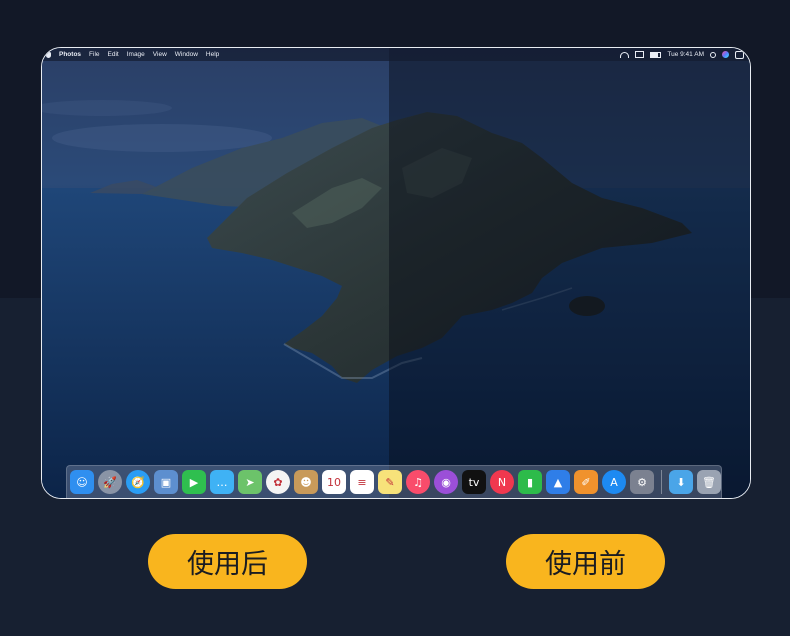 This screenshot has width=790, height=636. Describe the element at coordinates (82, 482) in the screenshot. I see `finder-icon: ☺` at that location.